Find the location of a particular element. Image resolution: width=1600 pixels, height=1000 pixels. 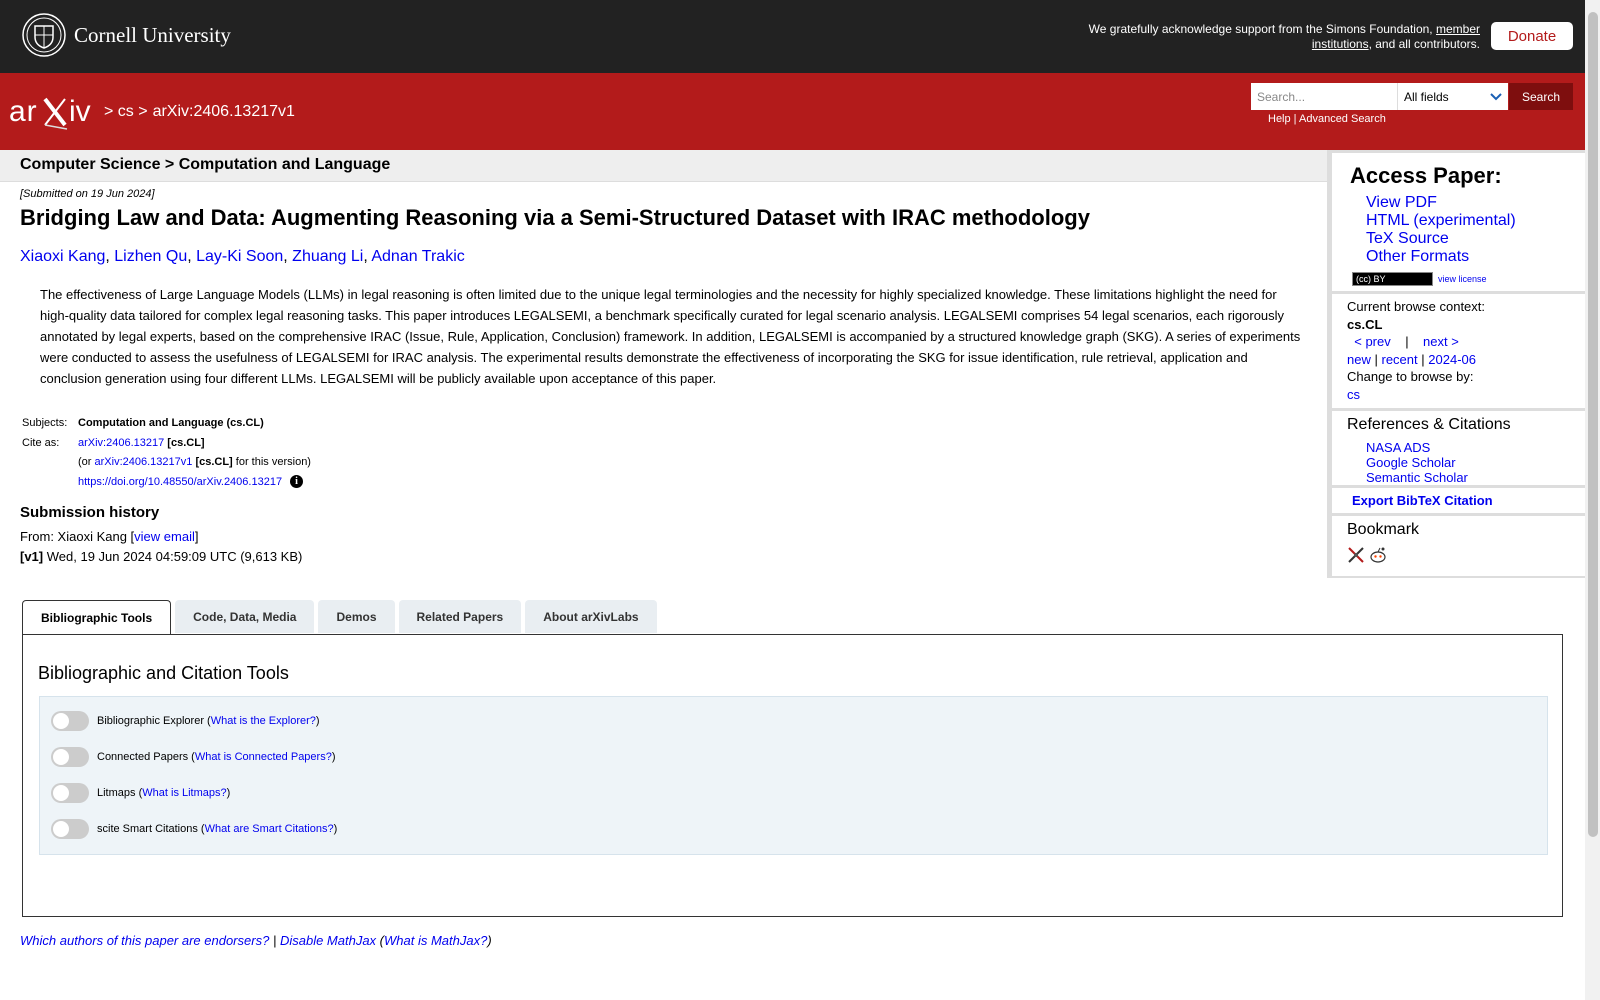

view-license-link: view license is located at coordinates (1462, 279).